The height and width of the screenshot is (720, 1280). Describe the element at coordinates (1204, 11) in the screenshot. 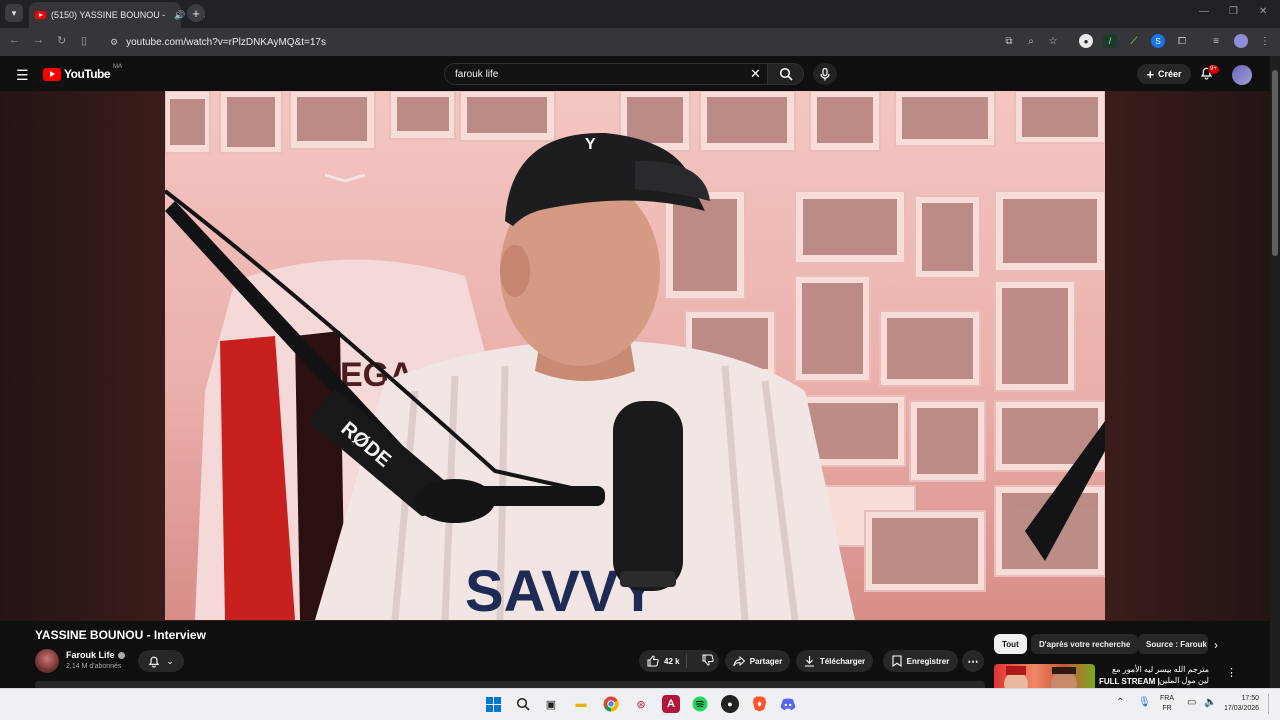

I see `minimize-button: —` at that location.